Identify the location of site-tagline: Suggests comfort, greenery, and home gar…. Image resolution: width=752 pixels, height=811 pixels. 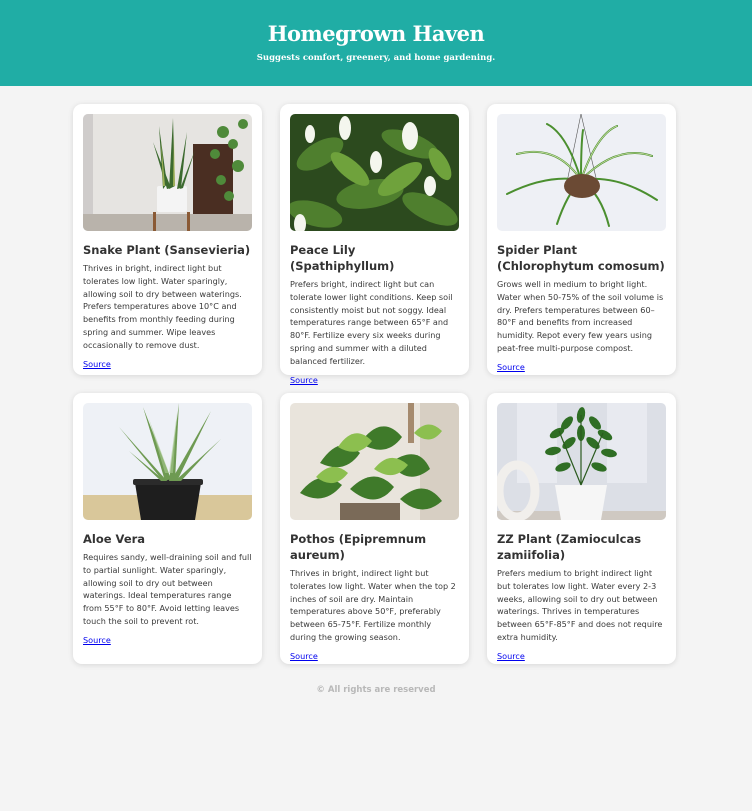
(376, 58).